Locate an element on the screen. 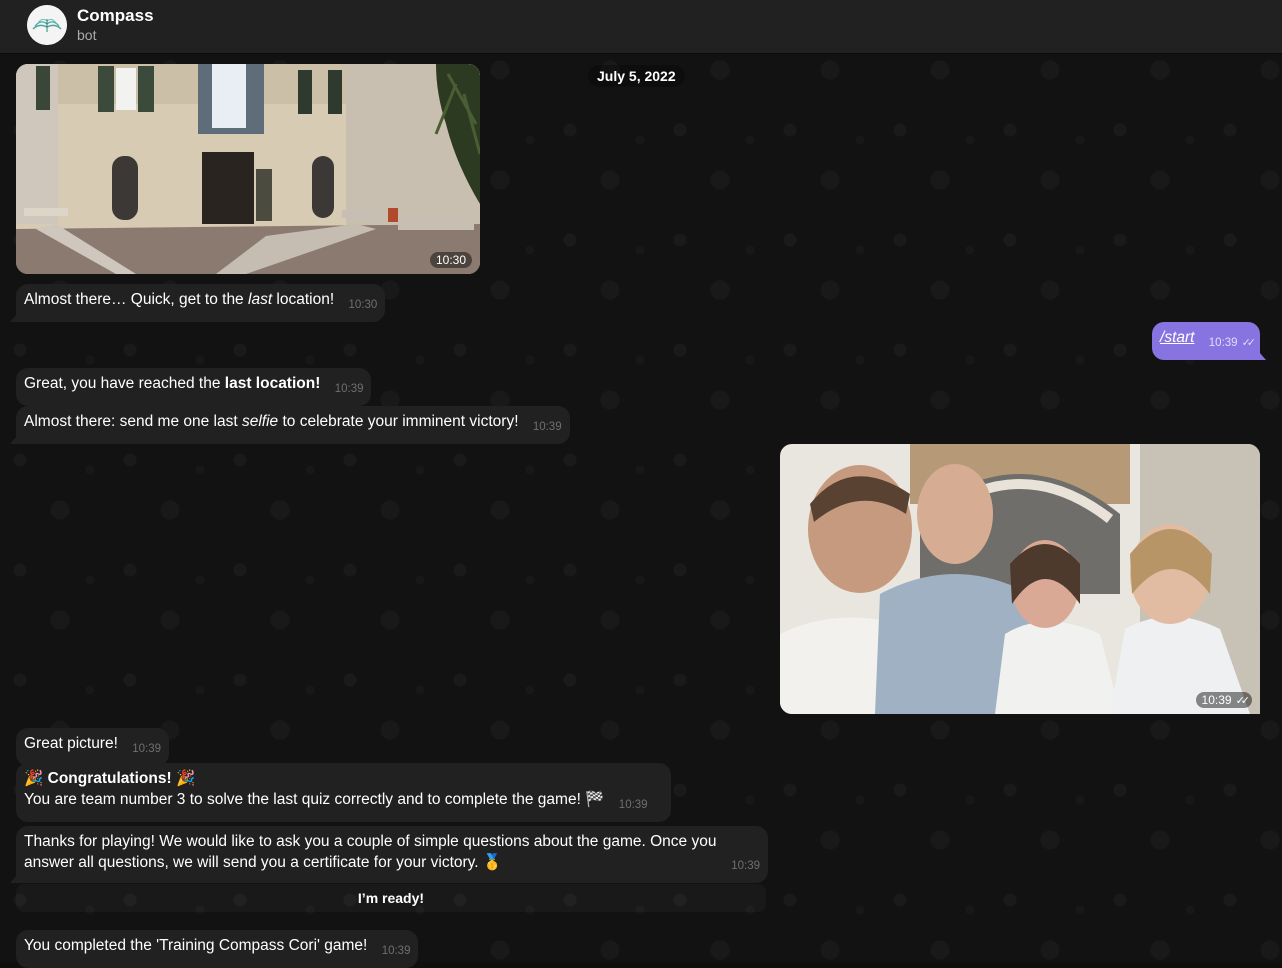 The height and width of the screenshot is (968, 1282). message-timestamp: 10:39 ✓✓ is located at coordinates (1232, 343).